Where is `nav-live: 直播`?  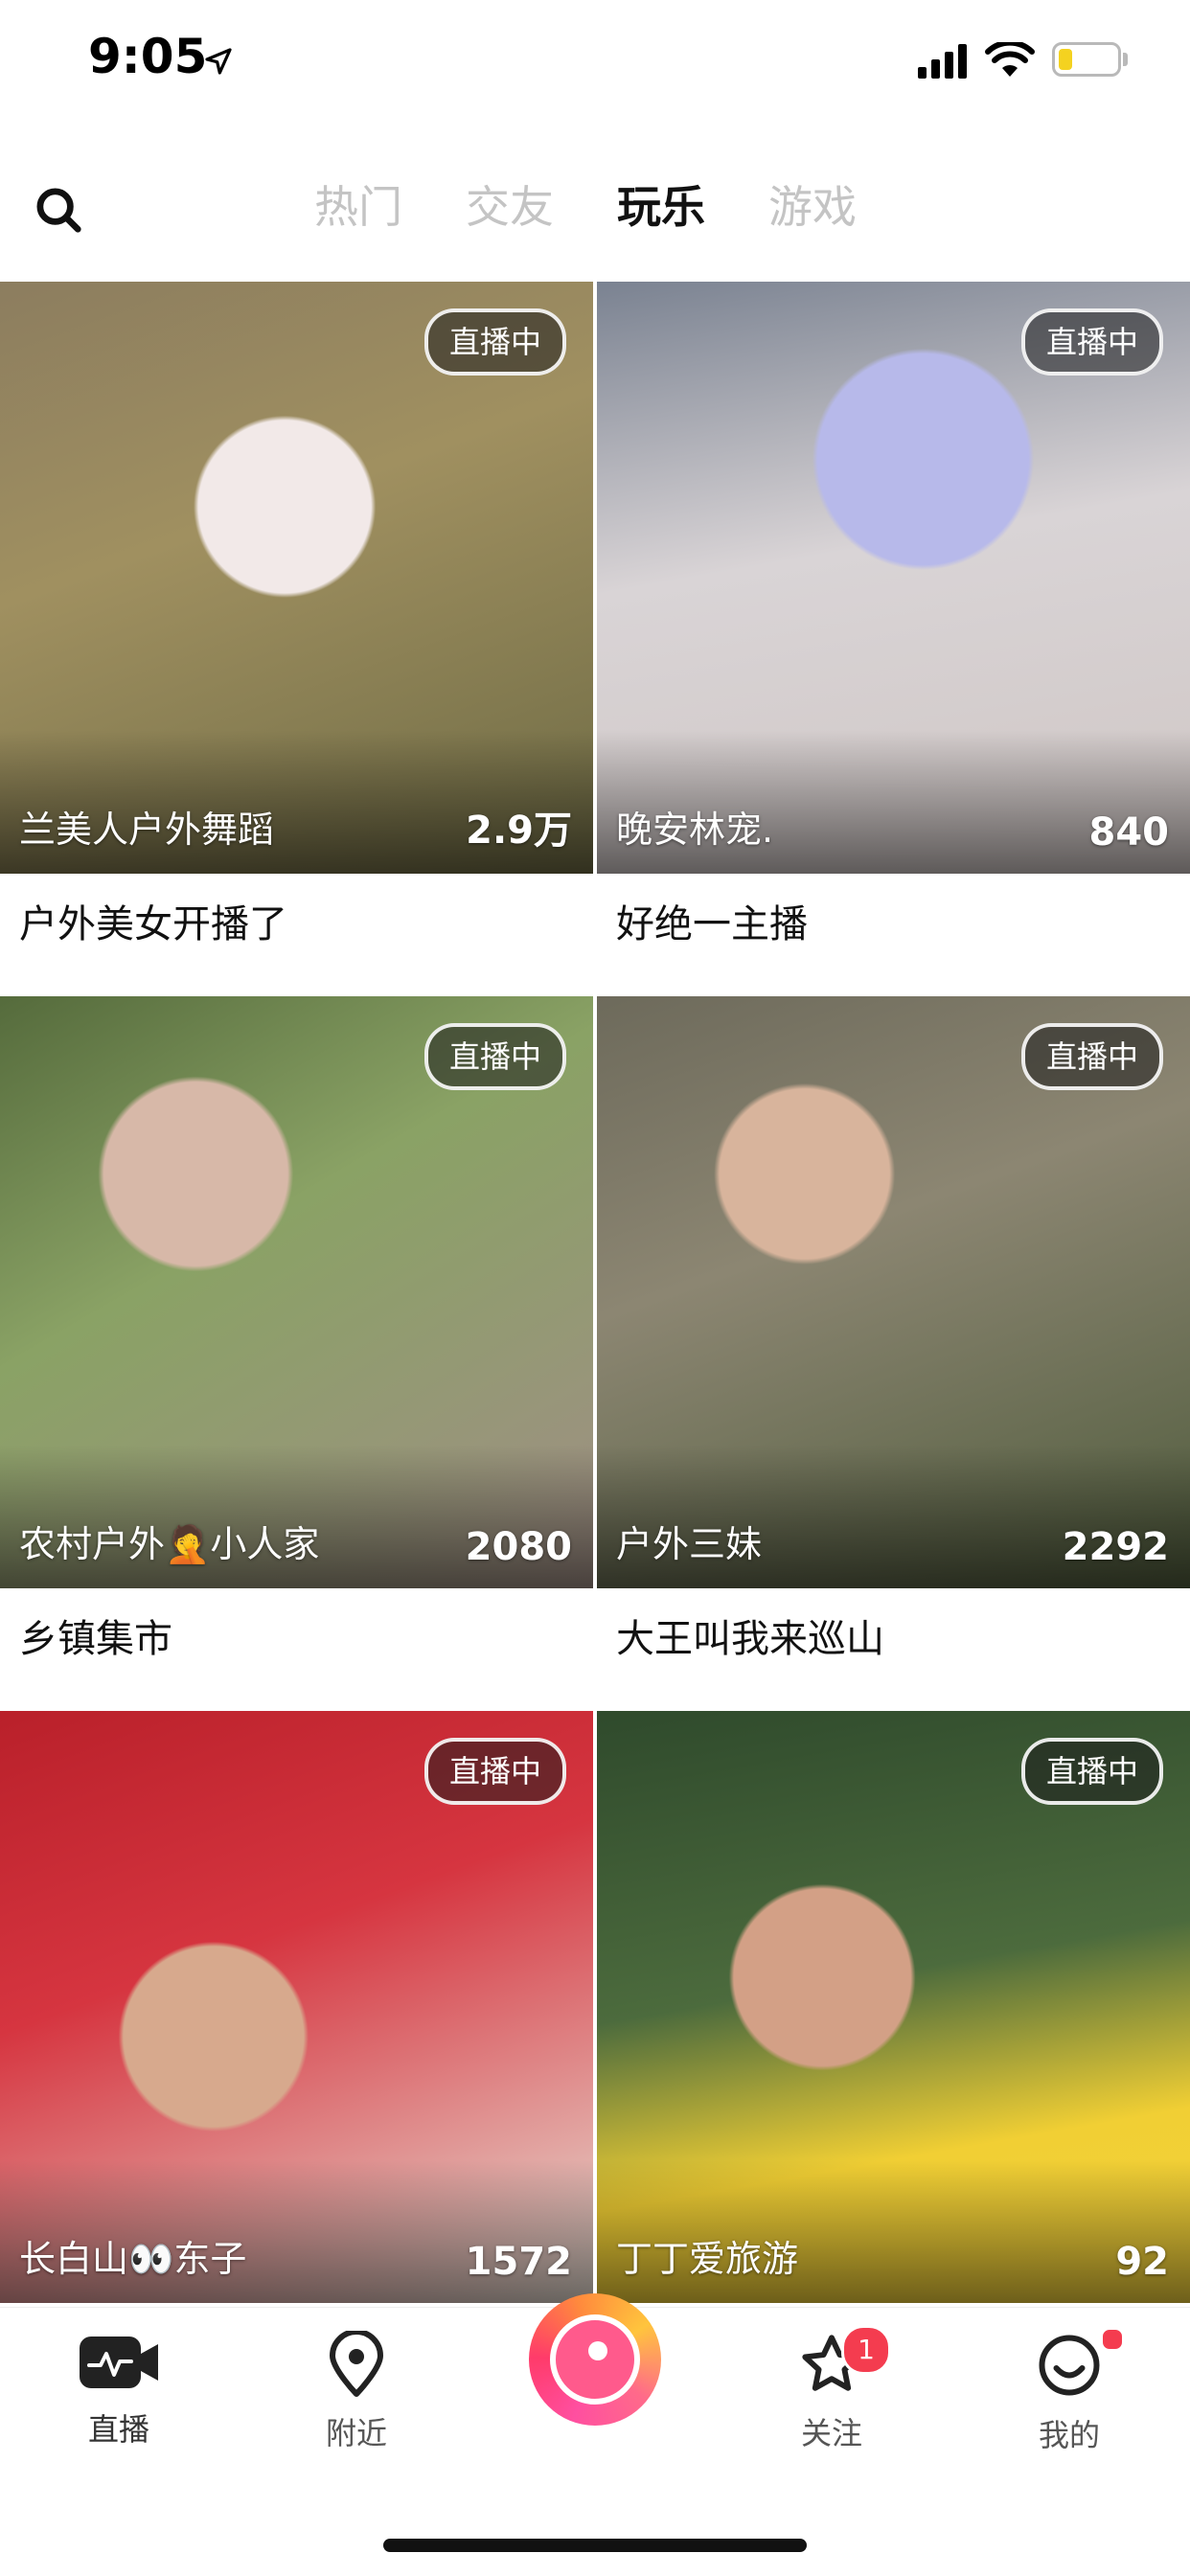 nav-live: 直播 is located at coordinates (119, 2390).